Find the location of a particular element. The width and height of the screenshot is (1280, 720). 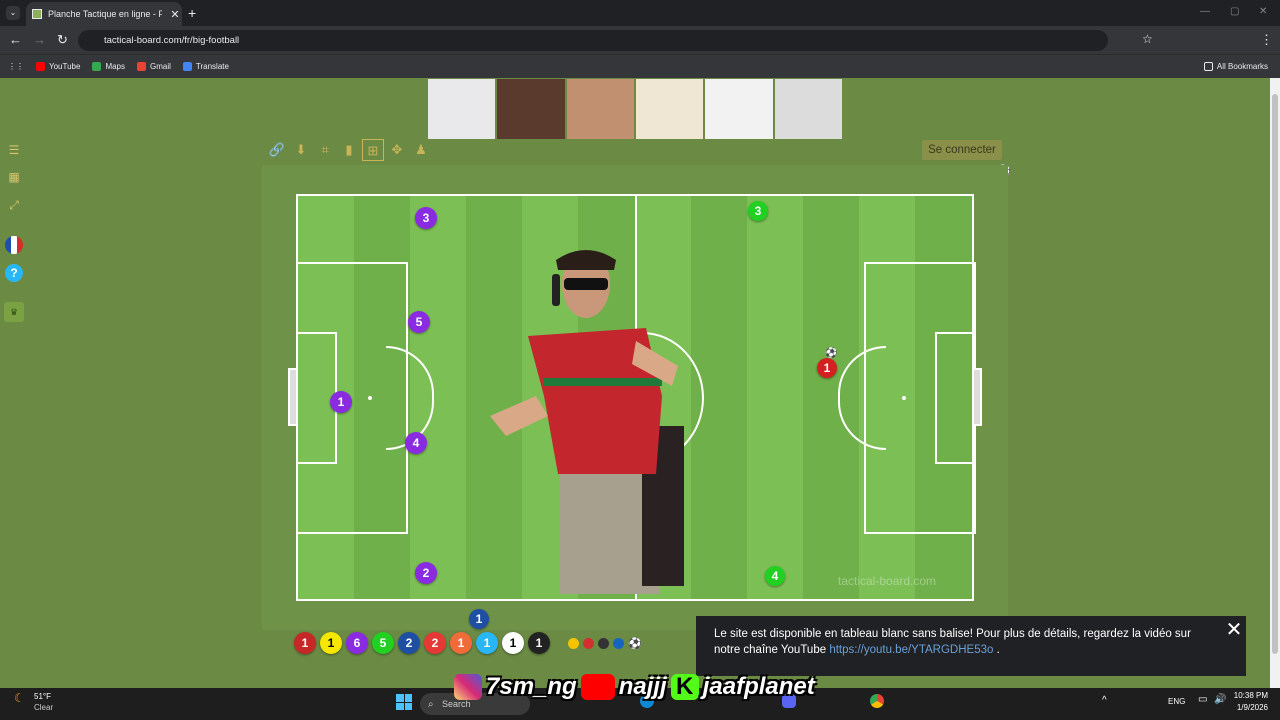

goal-right is located at coordinates (978, 397).